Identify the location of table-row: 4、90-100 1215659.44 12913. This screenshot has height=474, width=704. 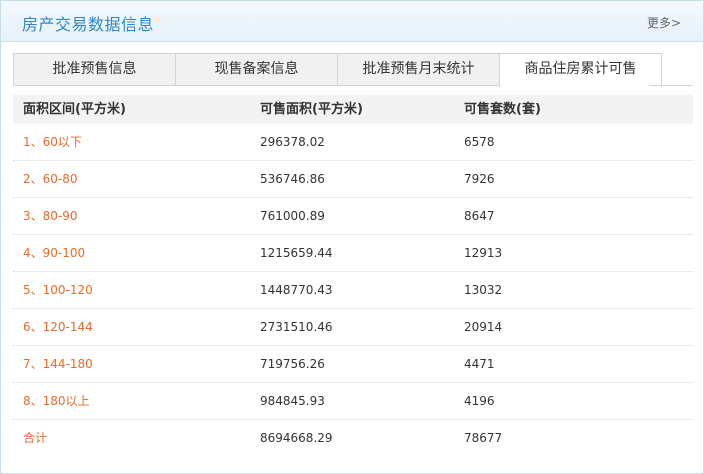
(353, 253).